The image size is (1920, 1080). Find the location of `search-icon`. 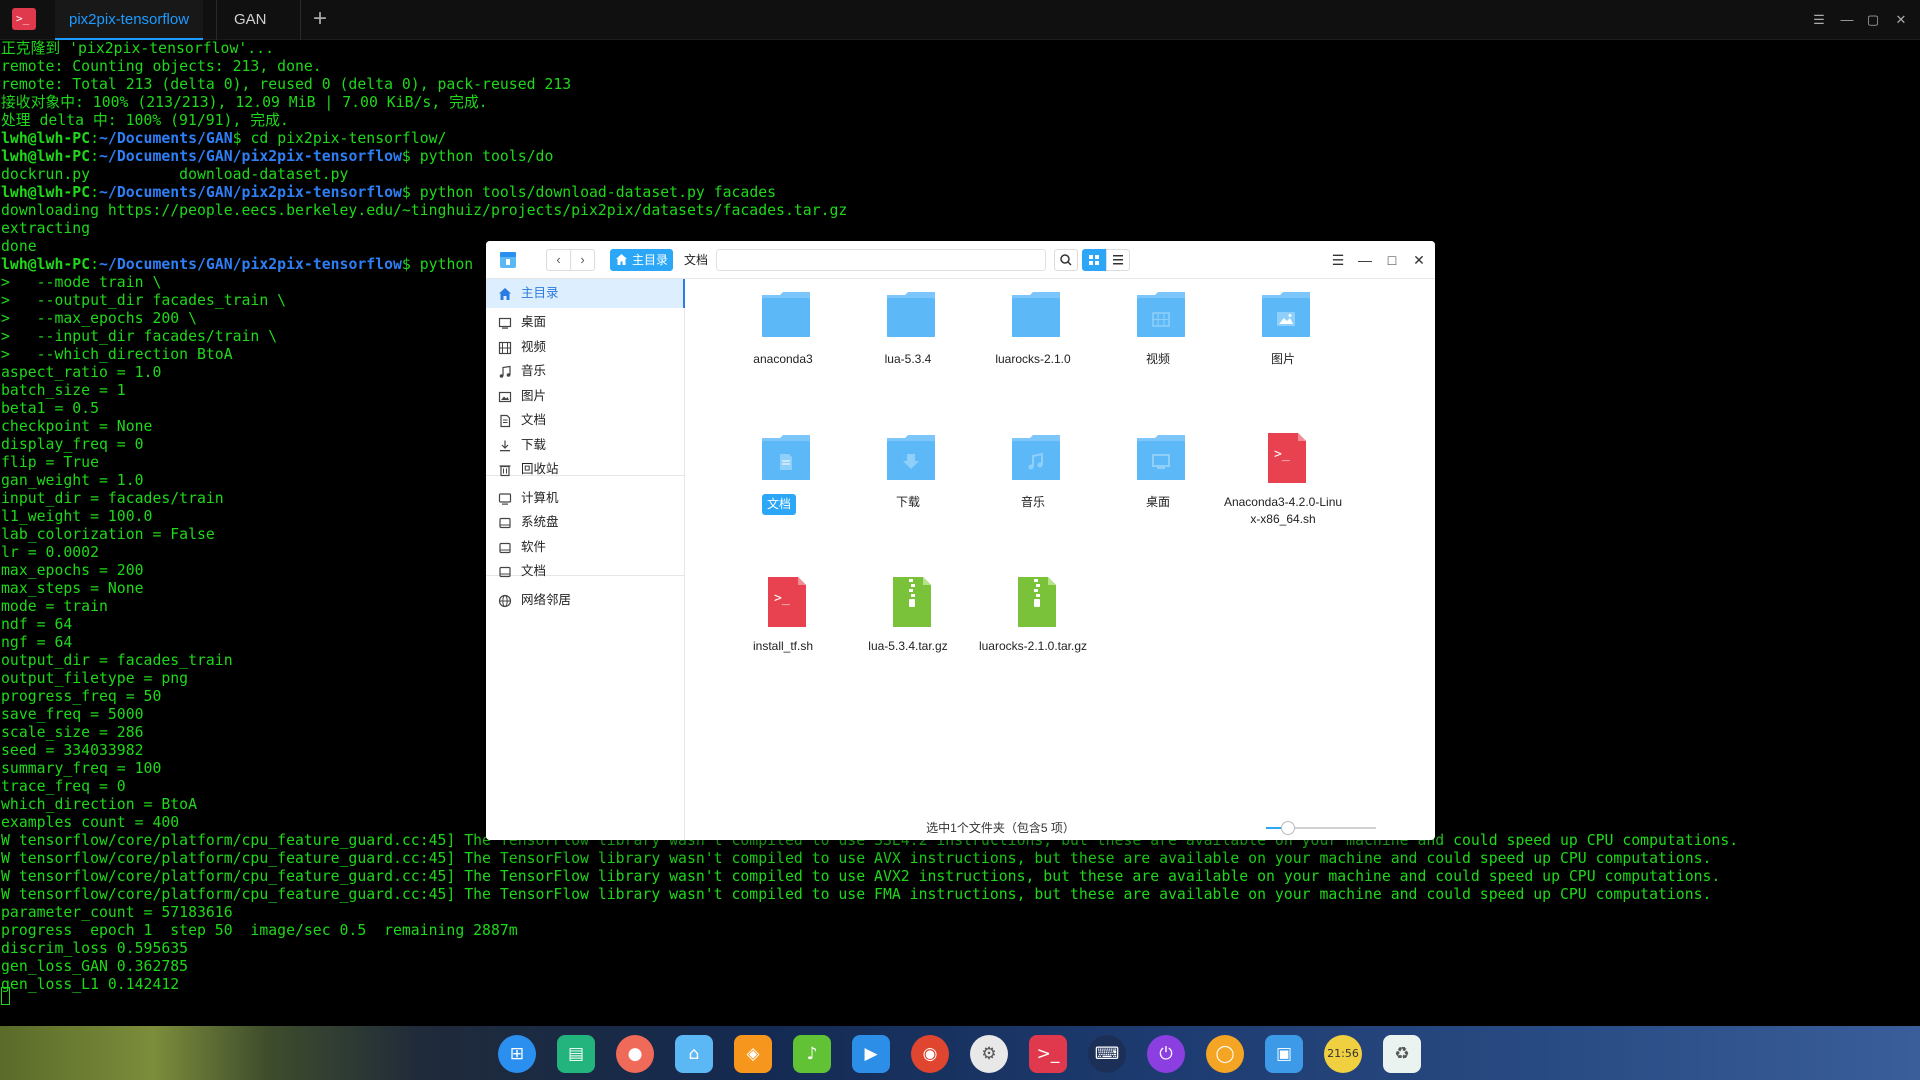

search-icon is located at coordinates (1066, 260).